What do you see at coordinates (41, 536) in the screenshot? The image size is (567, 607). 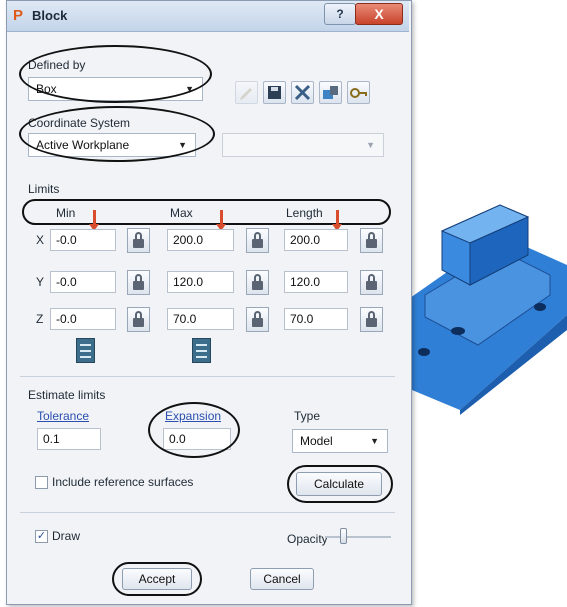 I see `draw-checkbox: ✓` at bounding box center [41, 536].